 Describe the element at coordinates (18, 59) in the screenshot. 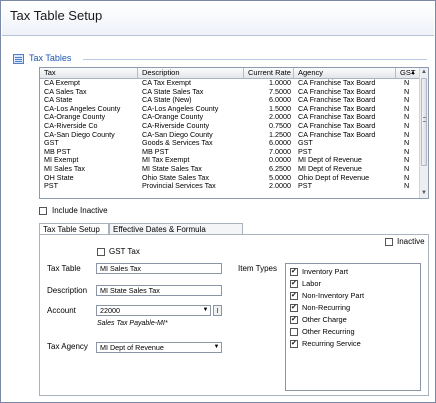

I see `grid-icon` at that location.